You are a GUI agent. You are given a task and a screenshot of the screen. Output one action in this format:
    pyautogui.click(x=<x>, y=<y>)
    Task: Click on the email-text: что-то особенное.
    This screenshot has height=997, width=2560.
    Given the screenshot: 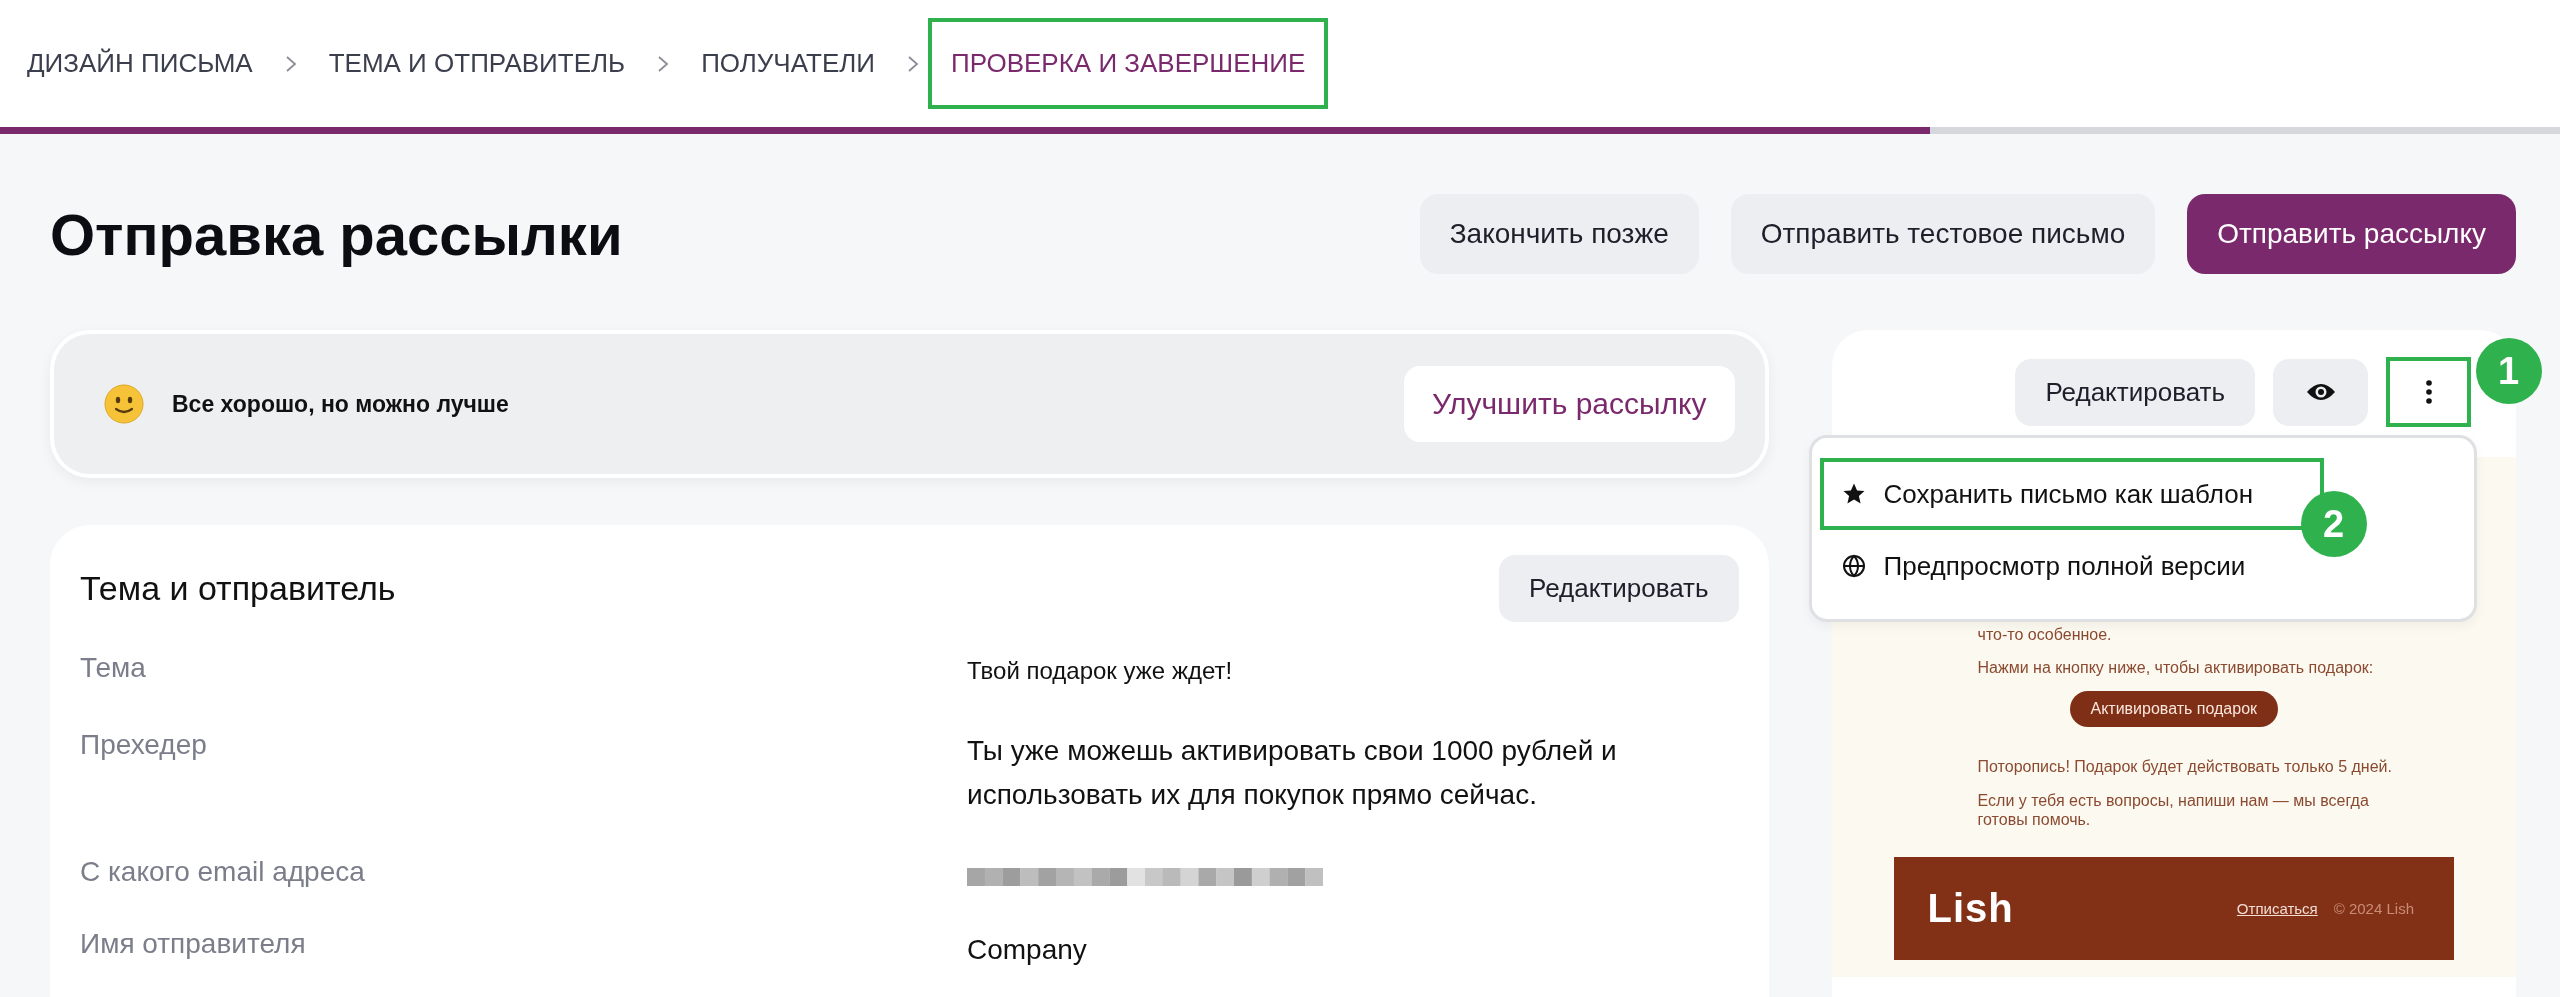 What is the action you would take?
    pyautogui.click(x=2045, y=635)
    